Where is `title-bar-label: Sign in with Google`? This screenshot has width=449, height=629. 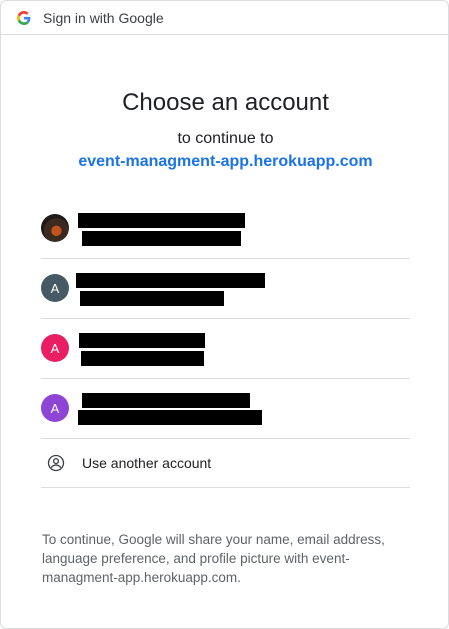 title-bar-label: Sign in with Google is located at coordinates (103, 17).